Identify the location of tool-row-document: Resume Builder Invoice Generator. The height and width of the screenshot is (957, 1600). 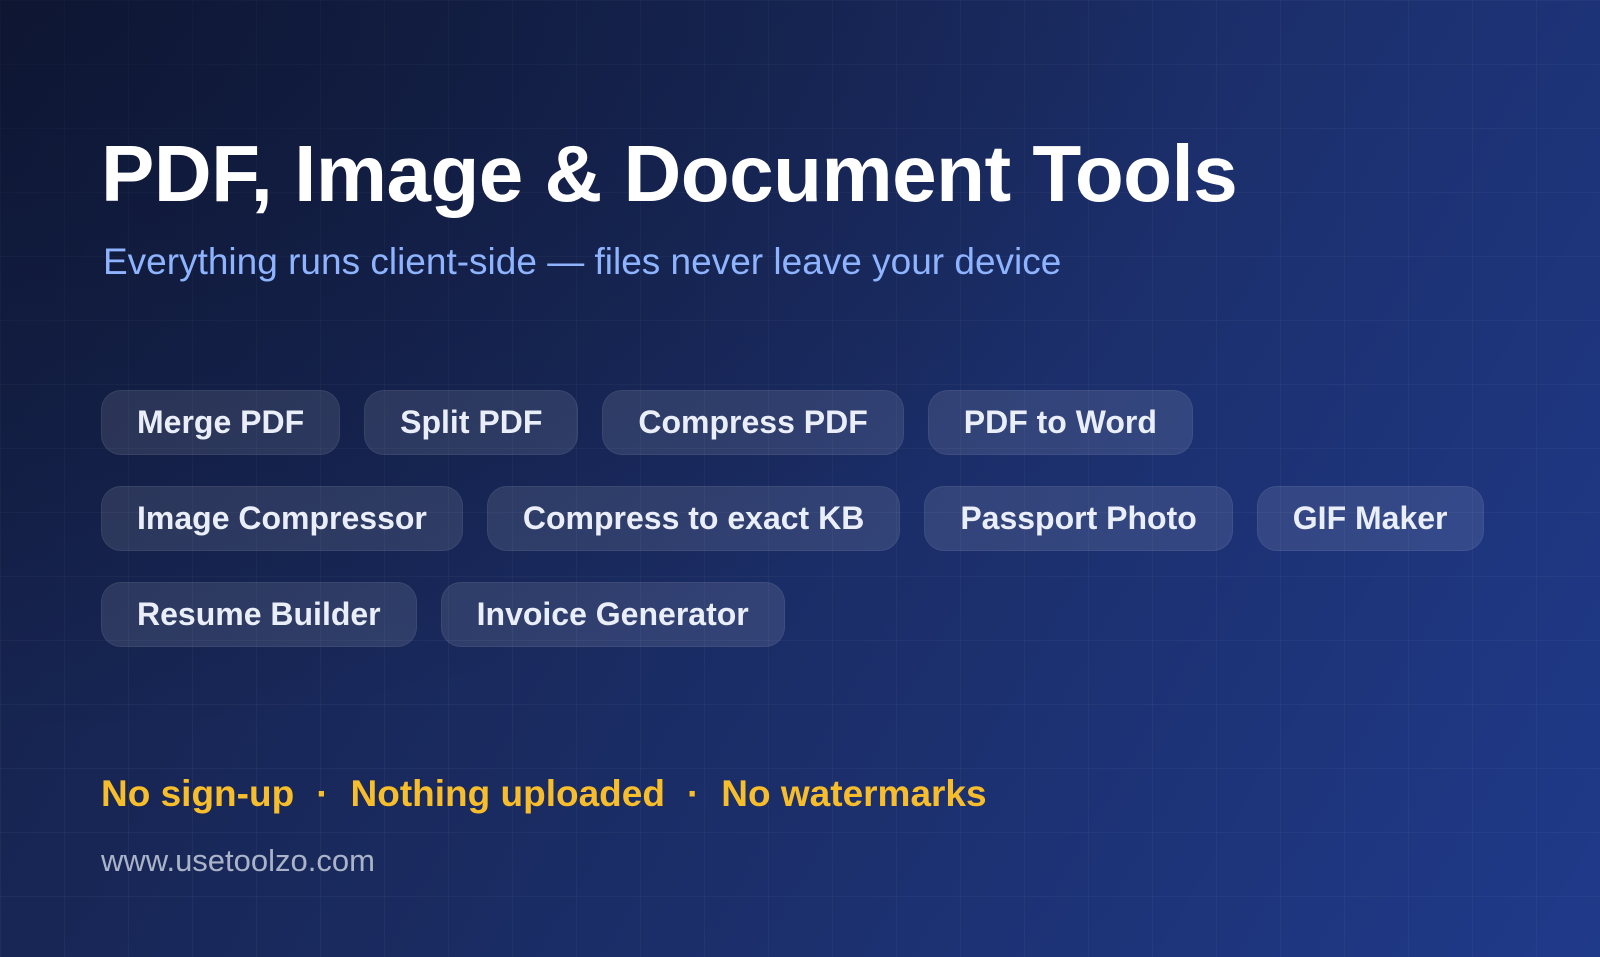
(443, 614).